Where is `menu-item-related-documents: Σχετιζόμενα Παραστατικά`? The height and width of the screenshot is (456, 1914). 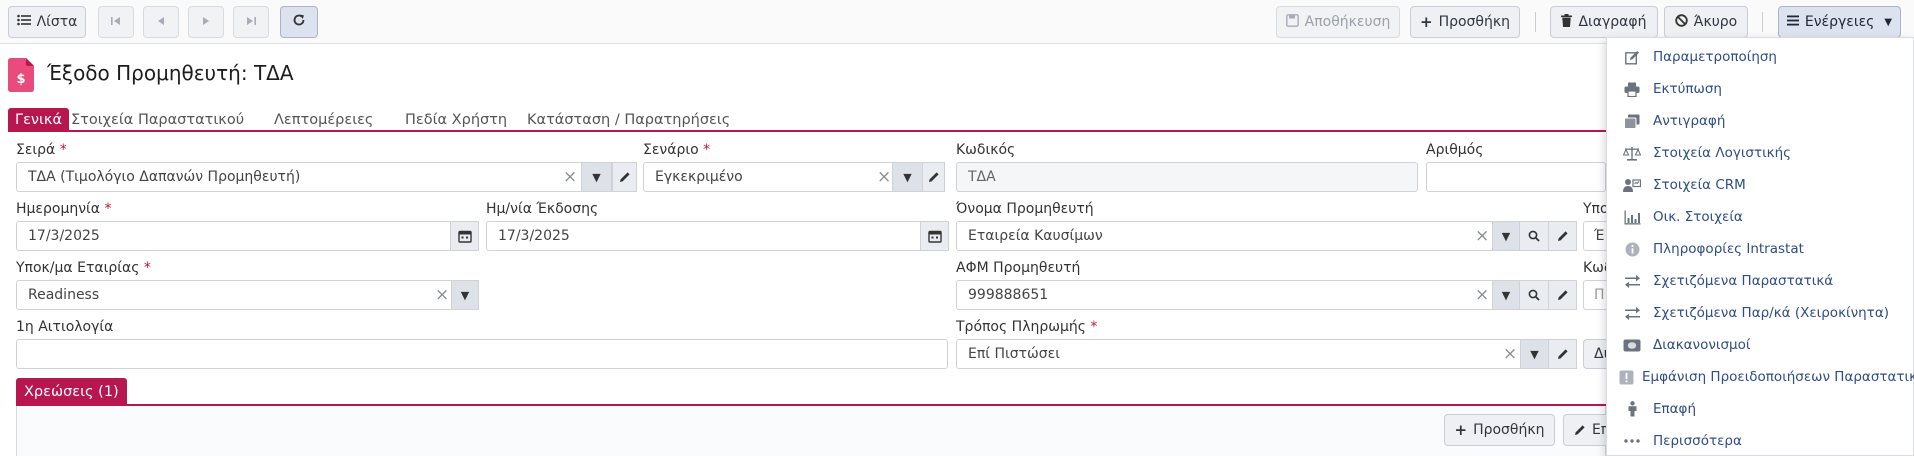
menu-item-related-documents: Σχετιζόμενα Παραστατικά is located at coordinates (1760, 281).